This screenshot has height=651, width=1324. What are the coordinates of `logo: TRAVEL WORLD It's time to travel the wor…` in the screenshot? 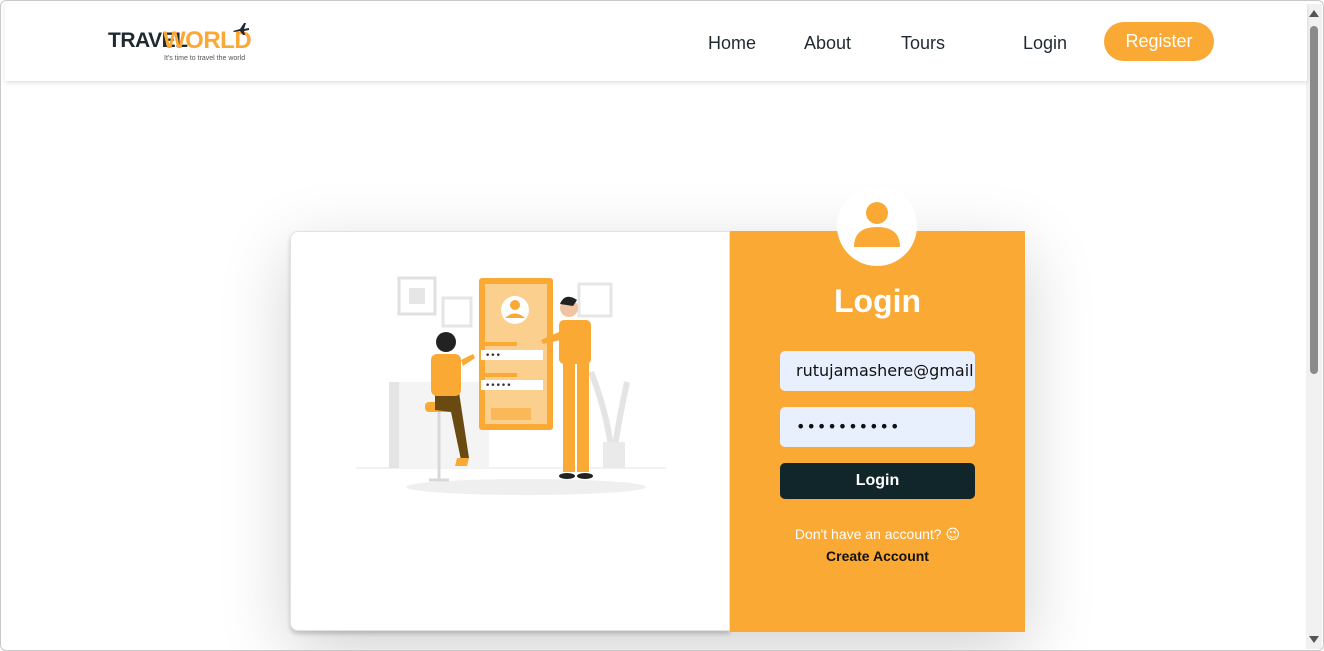 It's located at (180, 45).